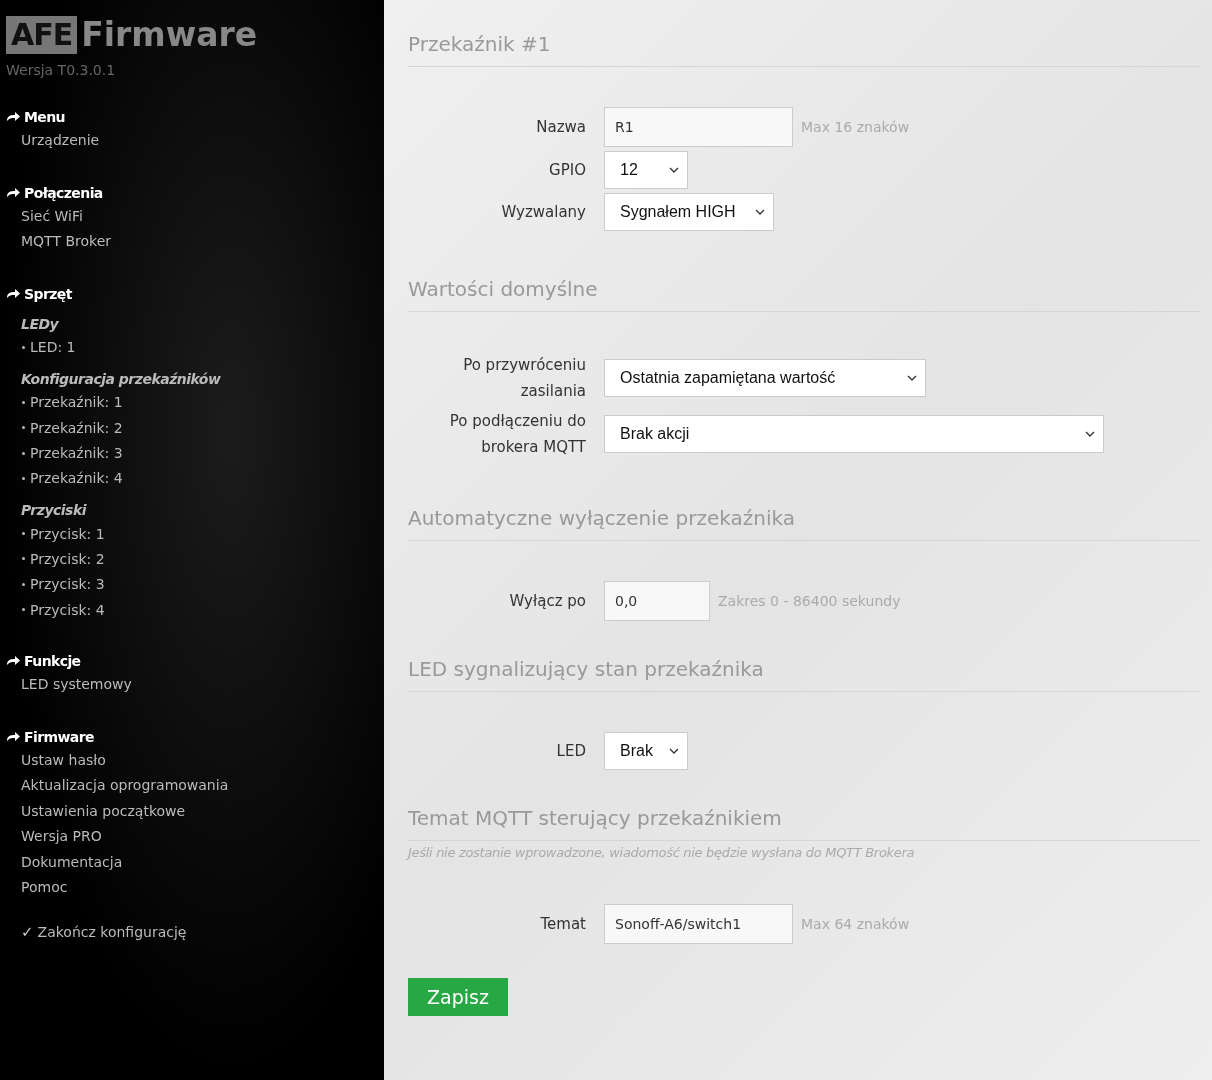 The height and width of the screenshot is (1080, 1212). What do you see at coordinates (765, 378) in the screenshot?
I see `dropdown: Ostatnia zapamiętana wartość` at bounding box center [765, 378].